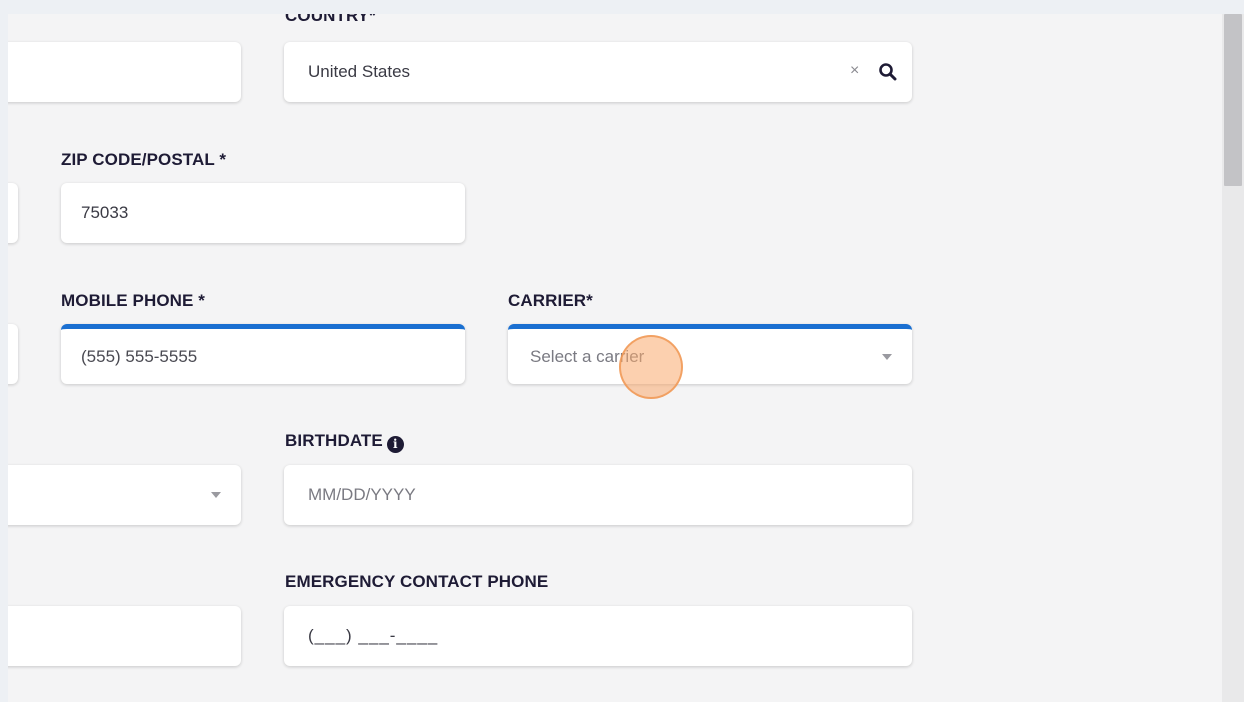 The image size is (1244, 702). I want to click on emergency-phone-label: EMERGENCY CONTACT PHONE, so click(417, 581).